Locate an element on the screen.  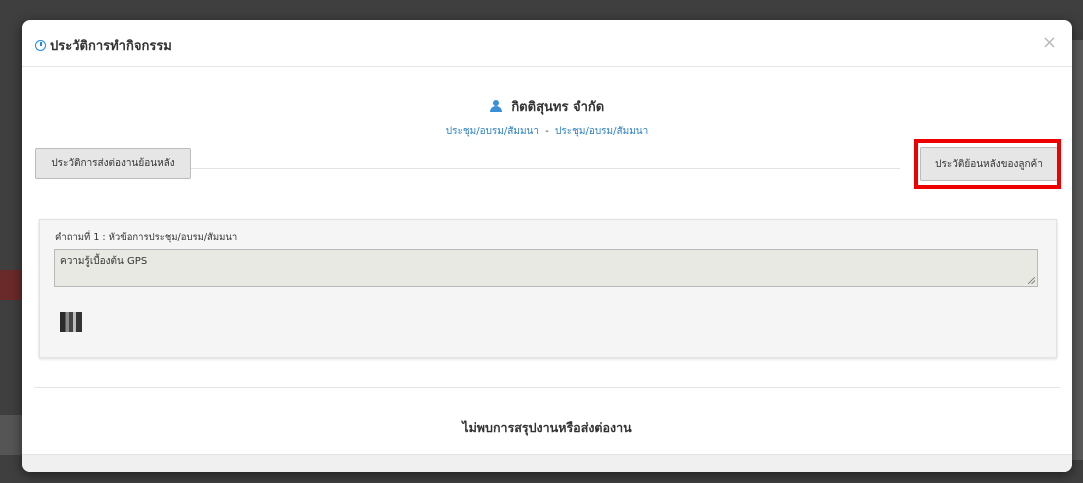
answer-textarea: ความรู้เบื้องต้น GPS is located at coordinates (546, 268).